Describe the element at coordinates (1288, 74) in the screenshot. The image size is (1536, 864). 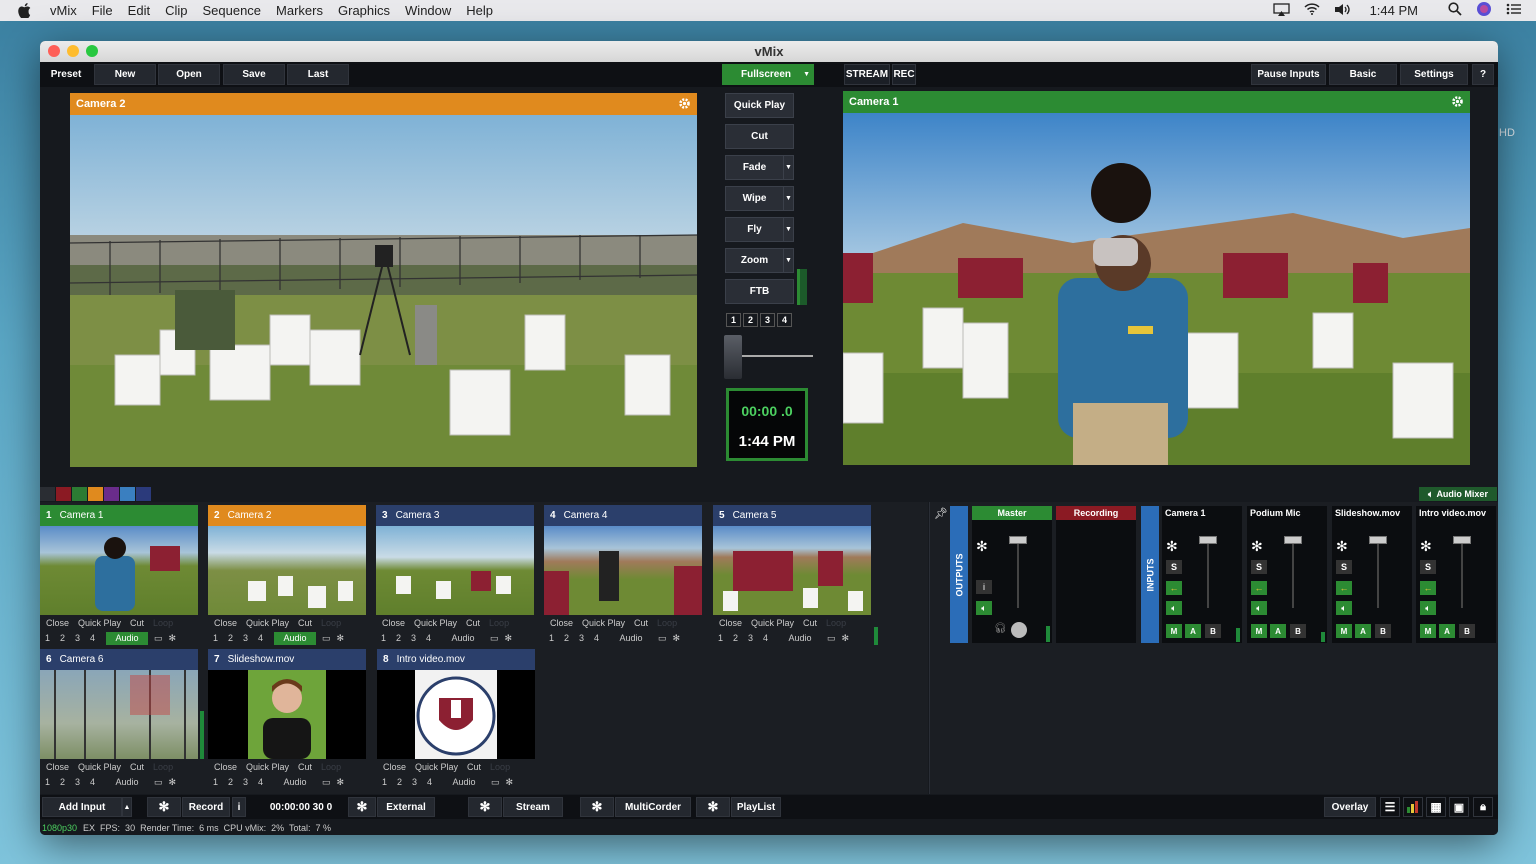
I see `pause-inputs-button: Pause Inputs` at that location.